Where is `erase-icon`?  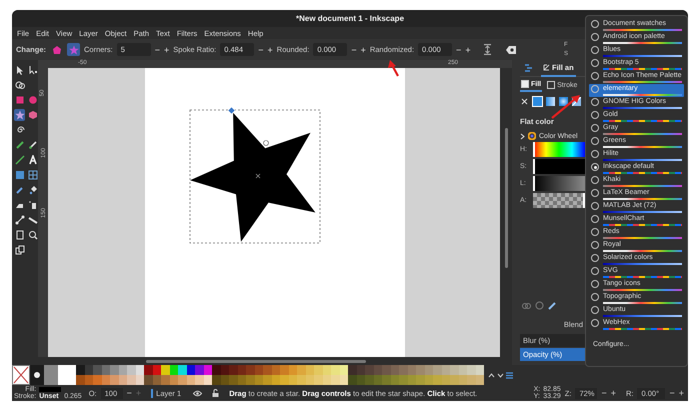 erase-icon is located at coordinates (511, 50).